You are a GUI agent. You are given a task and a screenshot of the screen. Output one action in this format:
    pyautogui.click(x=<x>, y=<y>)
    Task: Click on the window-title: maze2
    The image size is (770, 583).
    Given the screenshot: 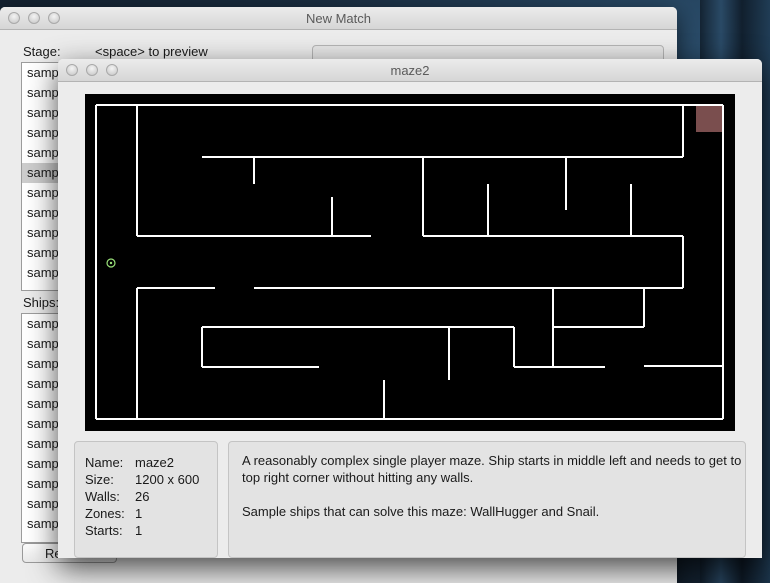 What is the action you would take?
    pyautogui.click(x=410, y=70)
    